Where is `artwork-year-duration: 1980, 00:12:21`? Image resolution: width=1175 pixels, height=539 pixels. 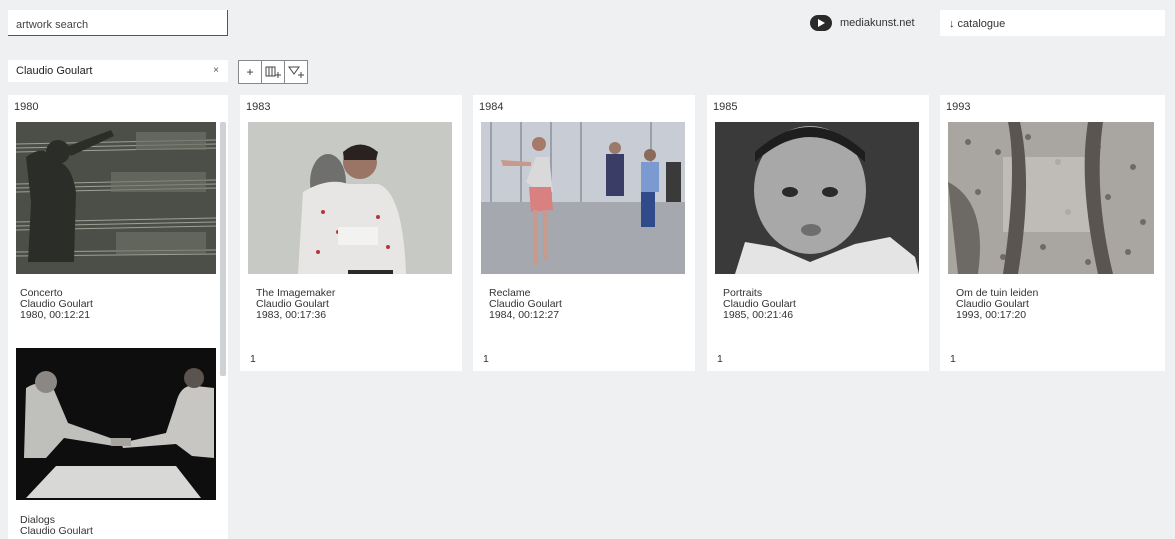 artwork-year-duration: 1980, 00:12:21 is located at coordinates (55, 315).